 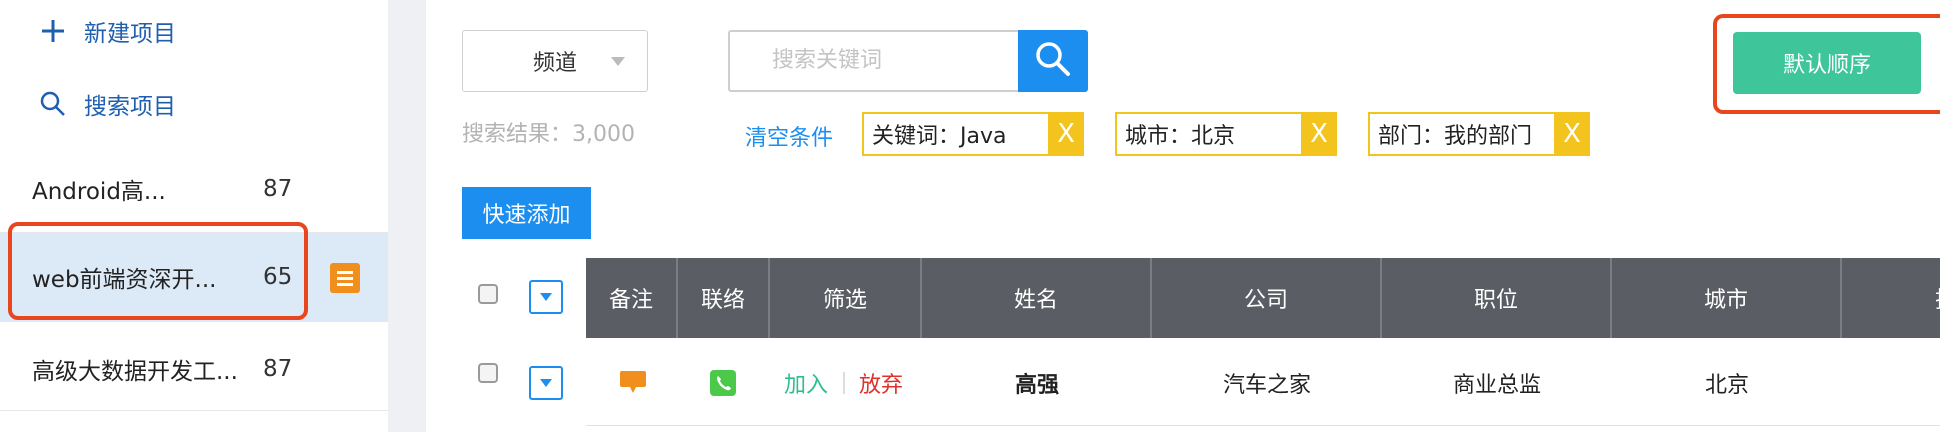 I want to click on project-item: 高级大数据开发工... 87, so click(x=194, y=369).